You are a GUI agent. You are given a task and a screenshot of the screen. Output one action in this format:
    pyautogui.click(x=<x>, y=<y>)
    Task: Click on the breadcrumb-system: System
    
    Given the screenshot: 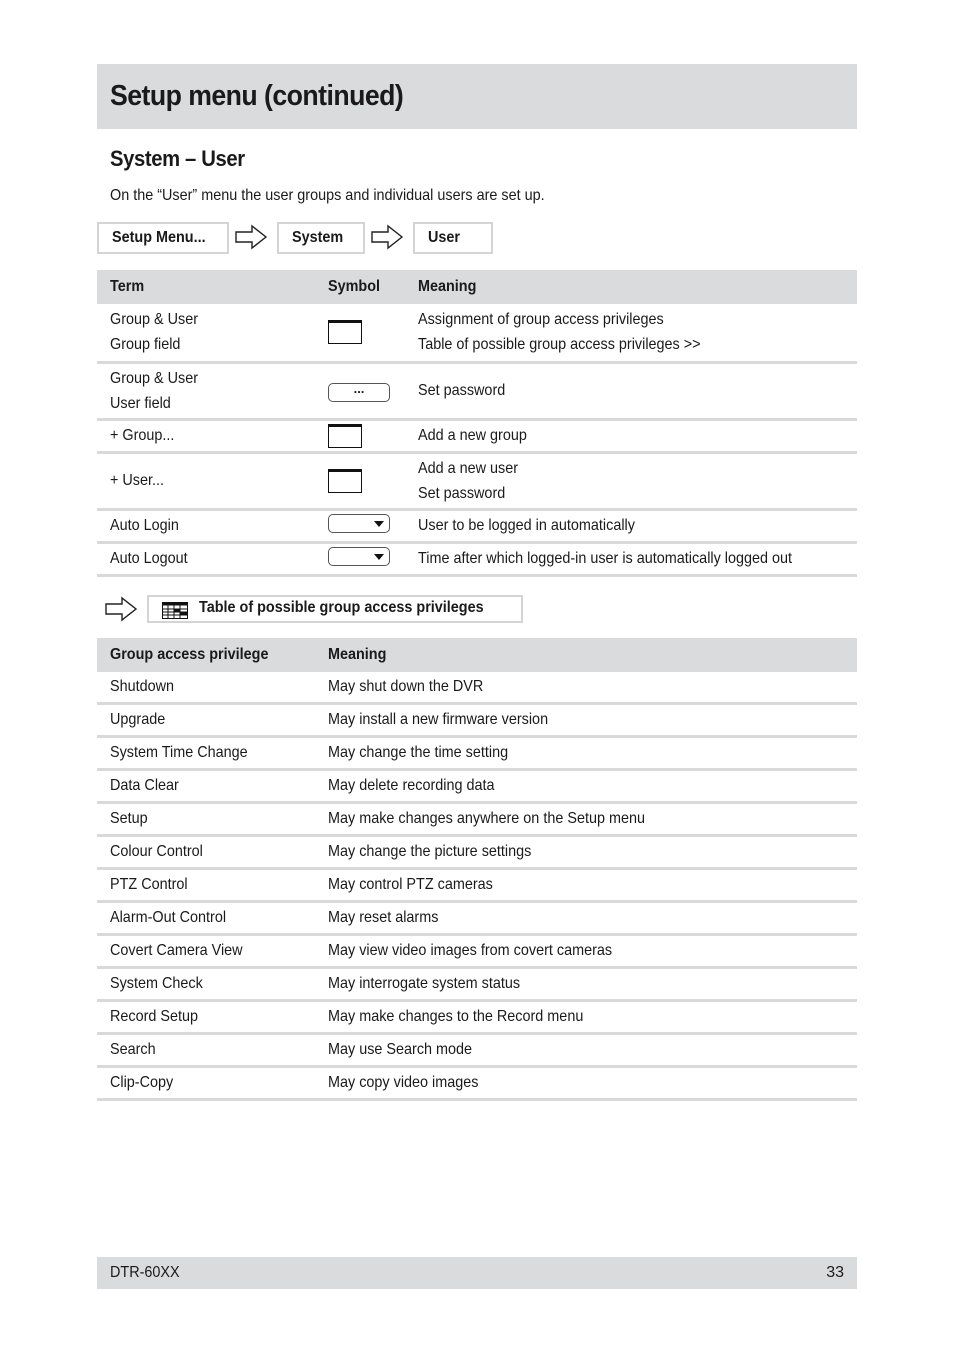 What is the action you would take?
    pyautogui.click(x=321, y=238)
    